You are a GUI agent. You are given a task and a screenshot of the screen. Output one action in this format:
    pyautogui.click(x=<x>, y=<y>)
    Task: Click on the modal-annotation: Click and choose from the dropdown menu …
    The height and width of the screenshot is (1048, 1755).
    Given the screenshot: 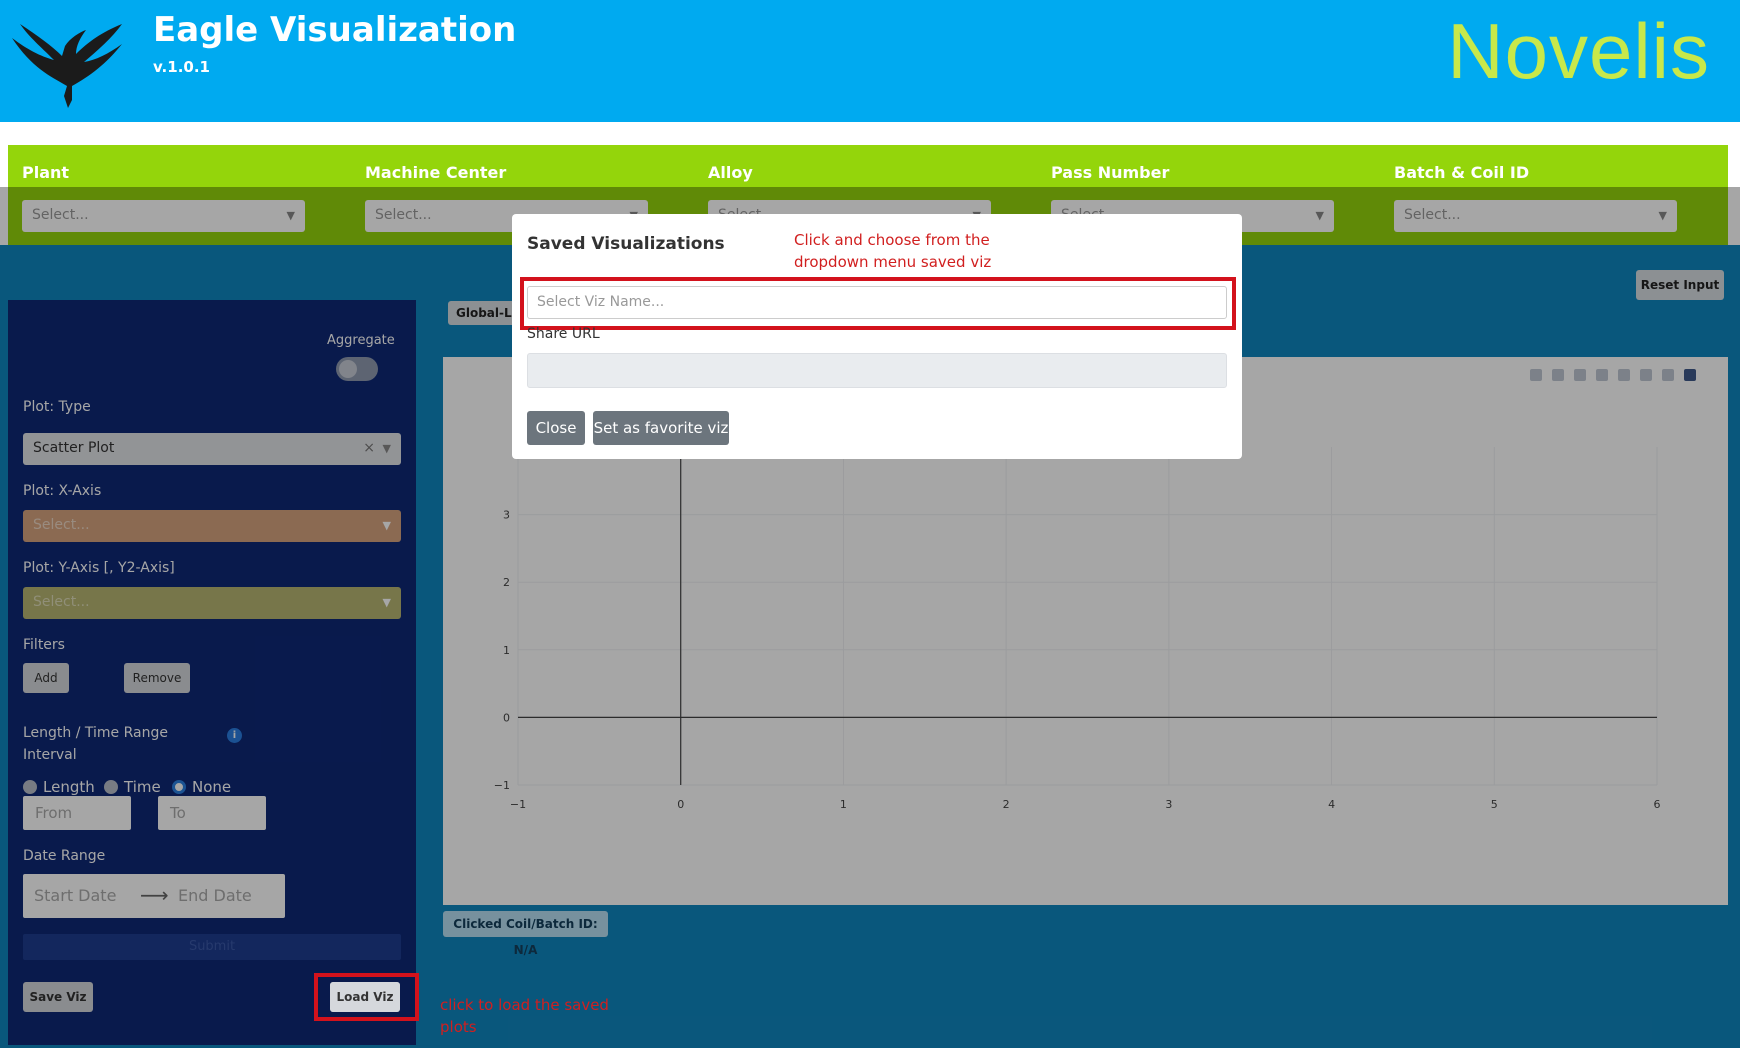 What is the action you would take?
    pyautogui.click(x=893, y=251)
    